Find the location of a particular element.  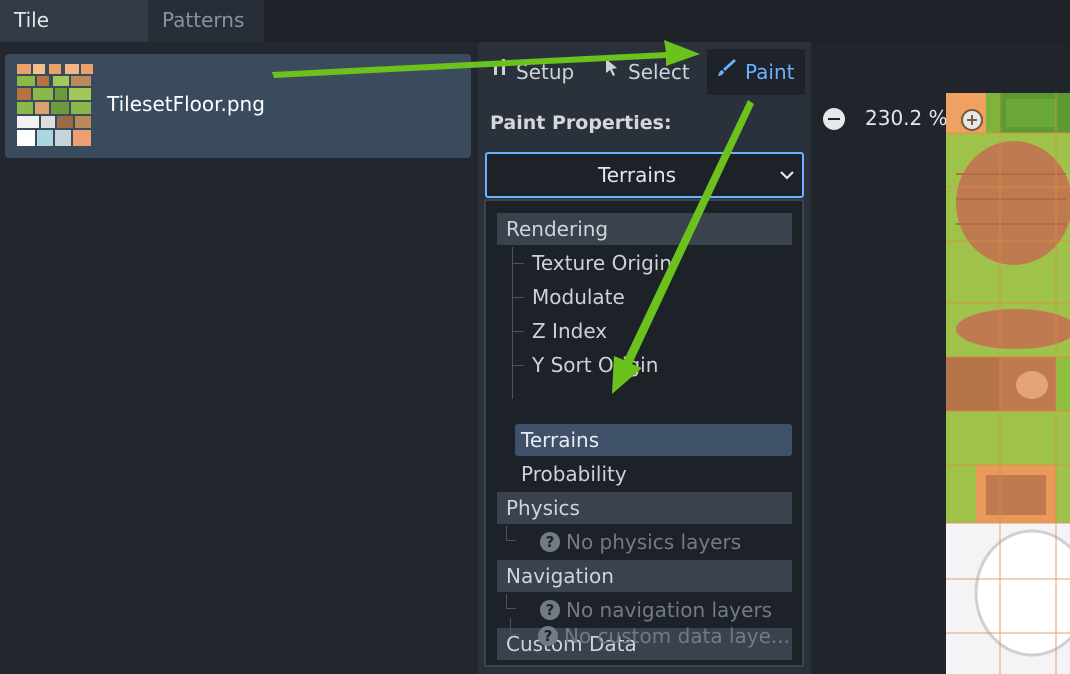

zoom-level: 230.2 % is located at coordinates (906, 118).